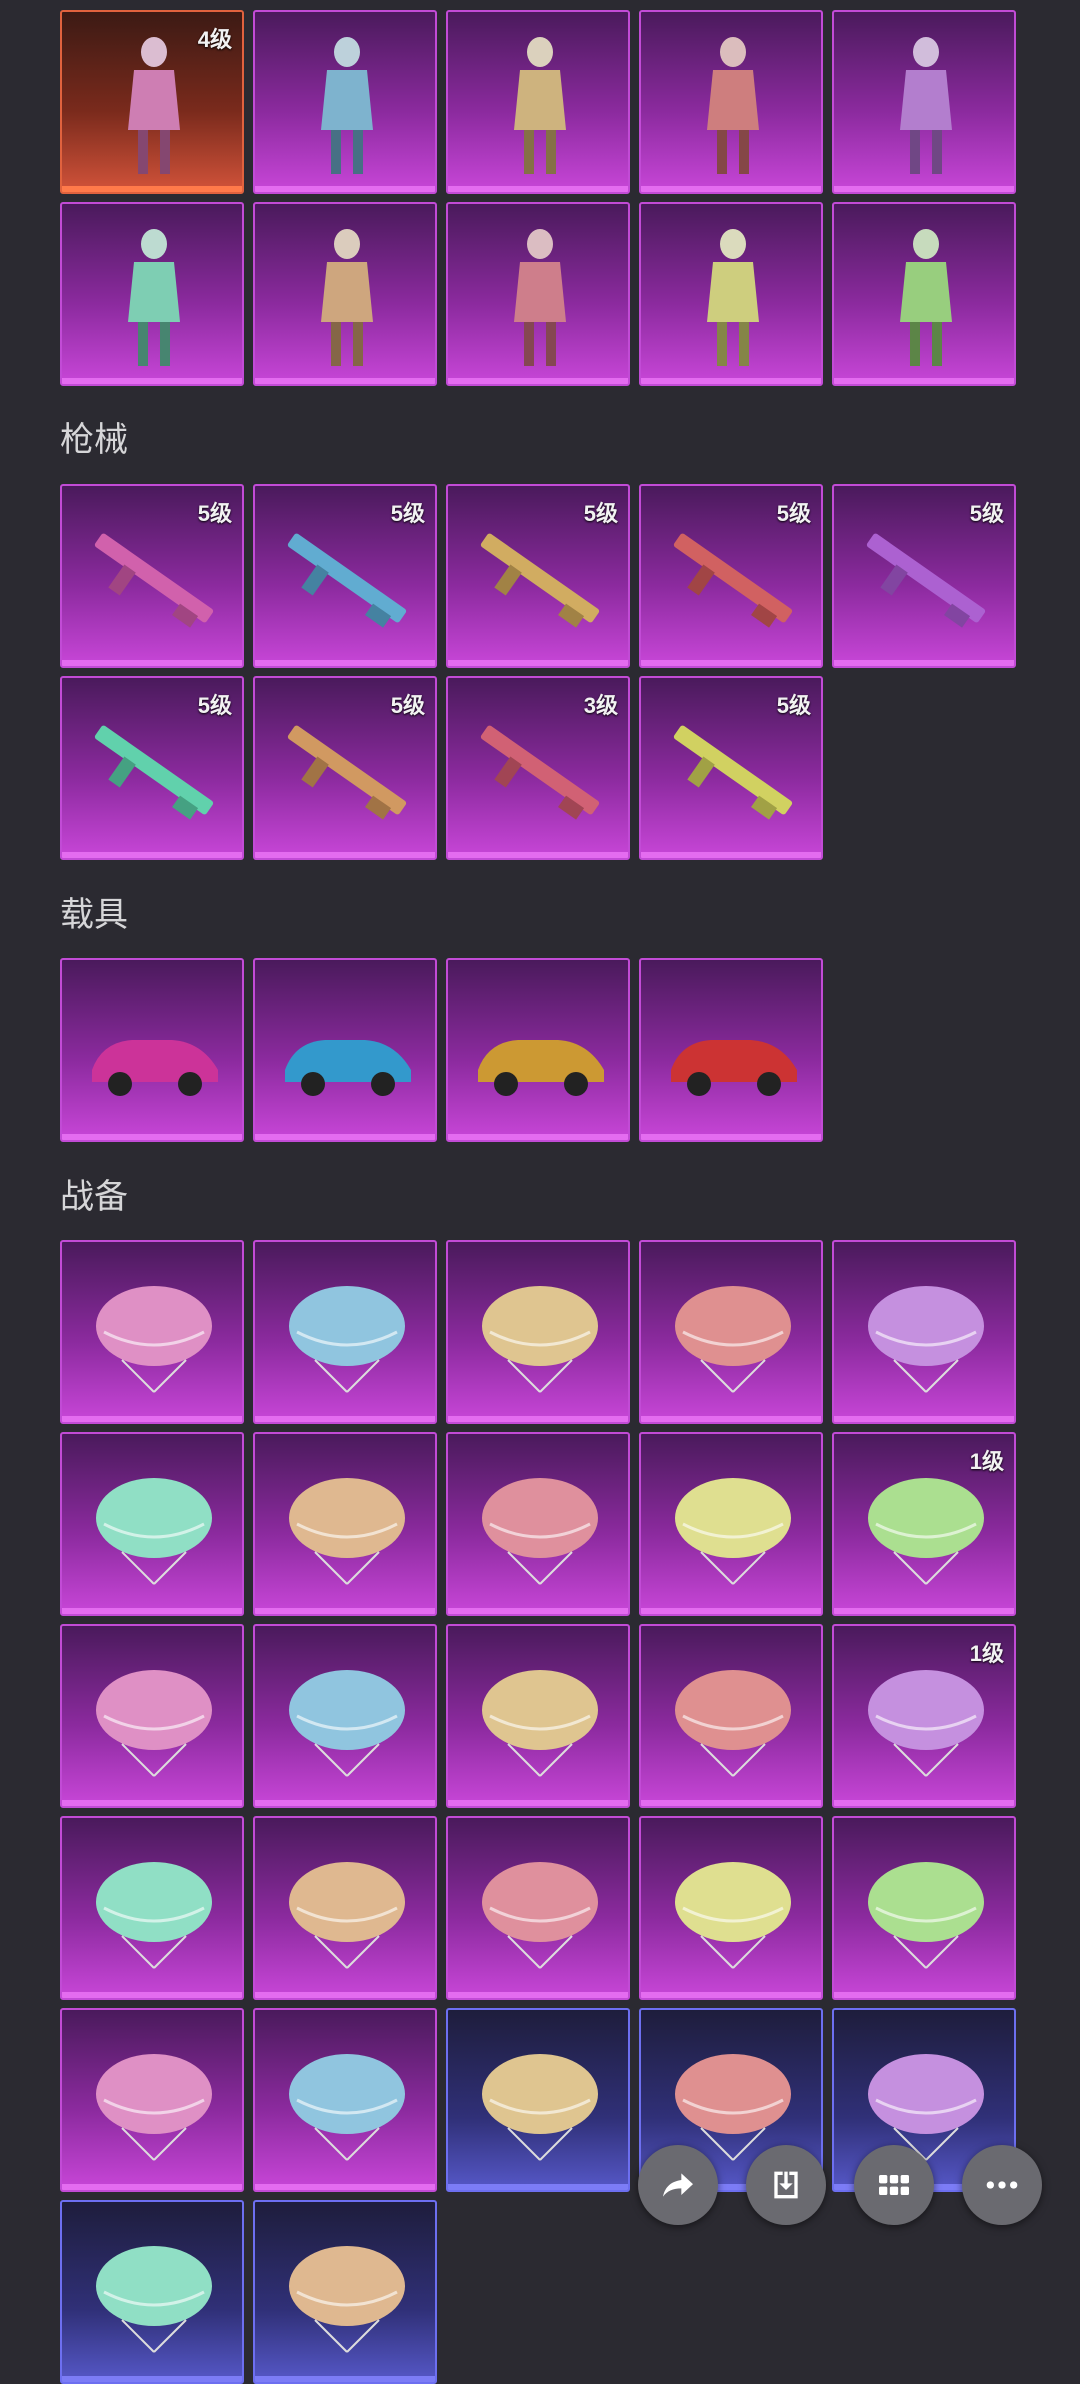 This screenshot has width=1080, height=2384. What do you see at coordinates (926, 297) in the screenshot?
I see `green-costume-set-icon` at bounding box center [926, 297].